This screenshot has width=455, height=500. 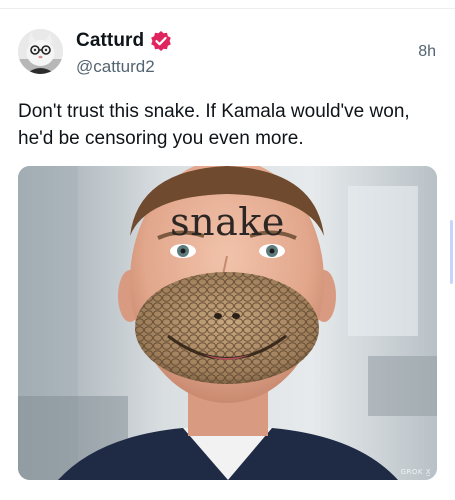 What do you see at coordinates (227, 222) in the screenshot?
I see `forehead-text: snake` at bounding box center [227, 222].